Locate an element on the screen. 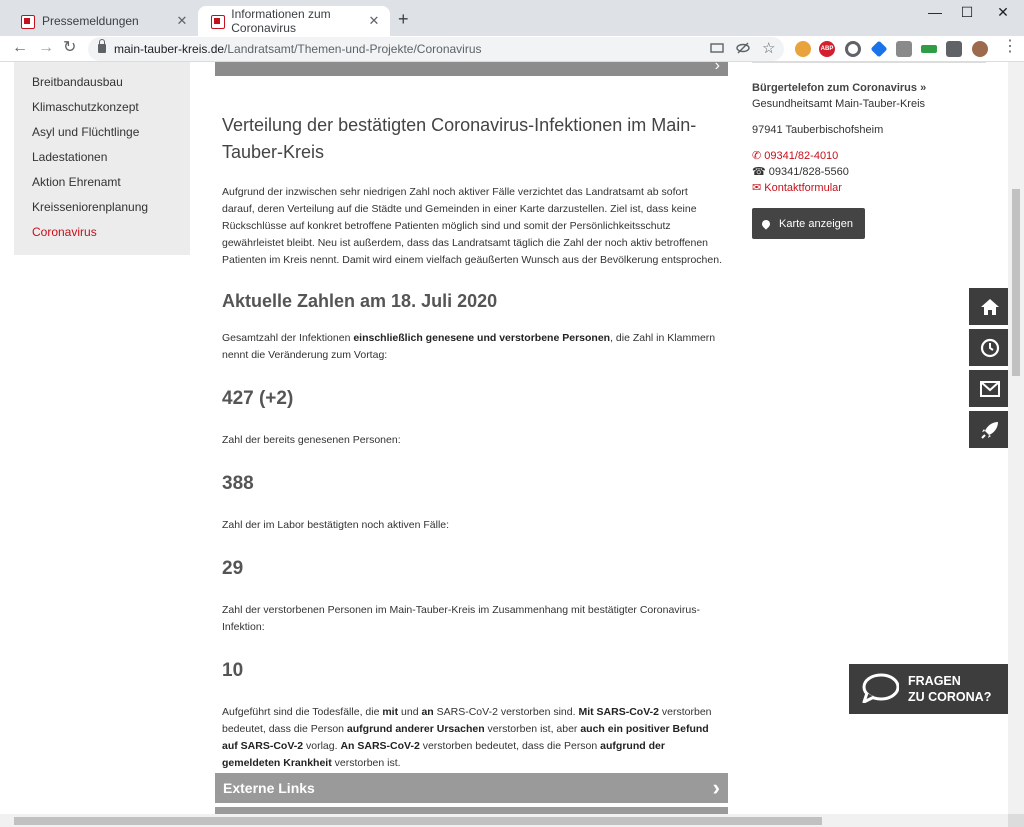 This screenshot has width=1024, height=827. tab-title: Pressemeldungen is located at coordinates (90, 21).